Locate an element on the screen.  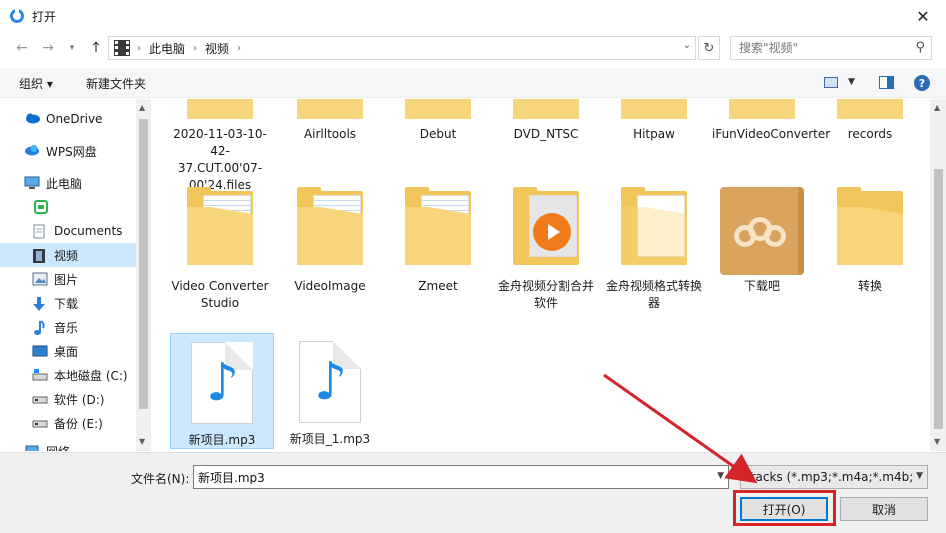
file-name: records is located at coordinates (870, 134).